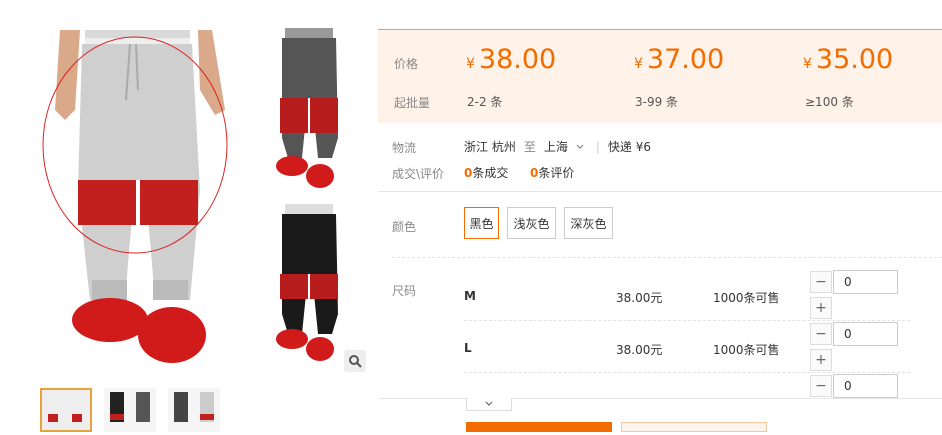  I want to click on price-value: 38.00, so click(517, 59).